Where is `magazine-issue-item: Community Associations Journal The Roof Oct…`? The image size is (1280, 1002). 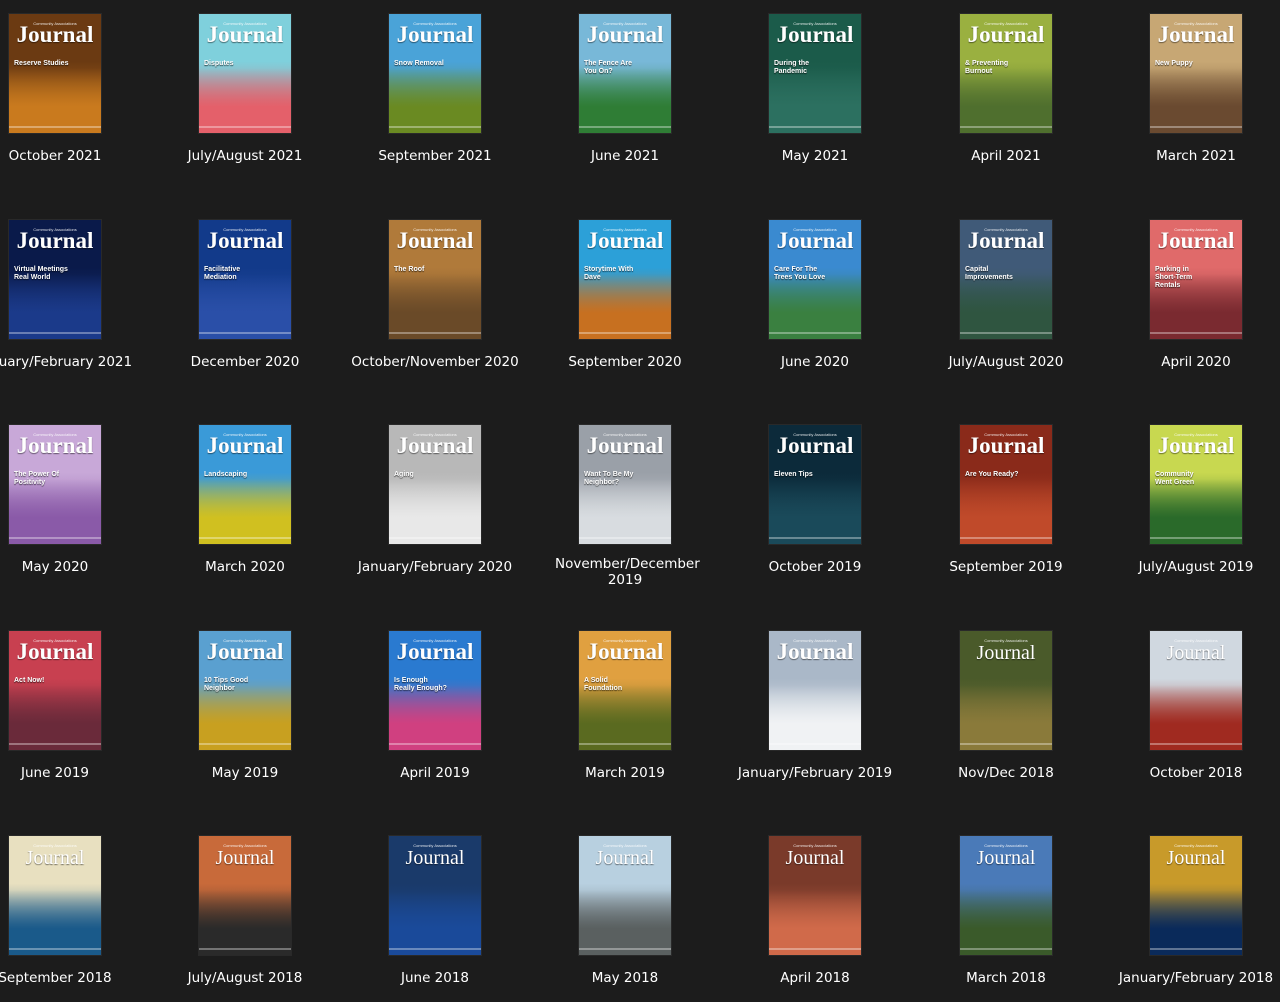
magazine-issue-item: Community Associations Journal The Roof Oct… is located at coordinates (435, 310).